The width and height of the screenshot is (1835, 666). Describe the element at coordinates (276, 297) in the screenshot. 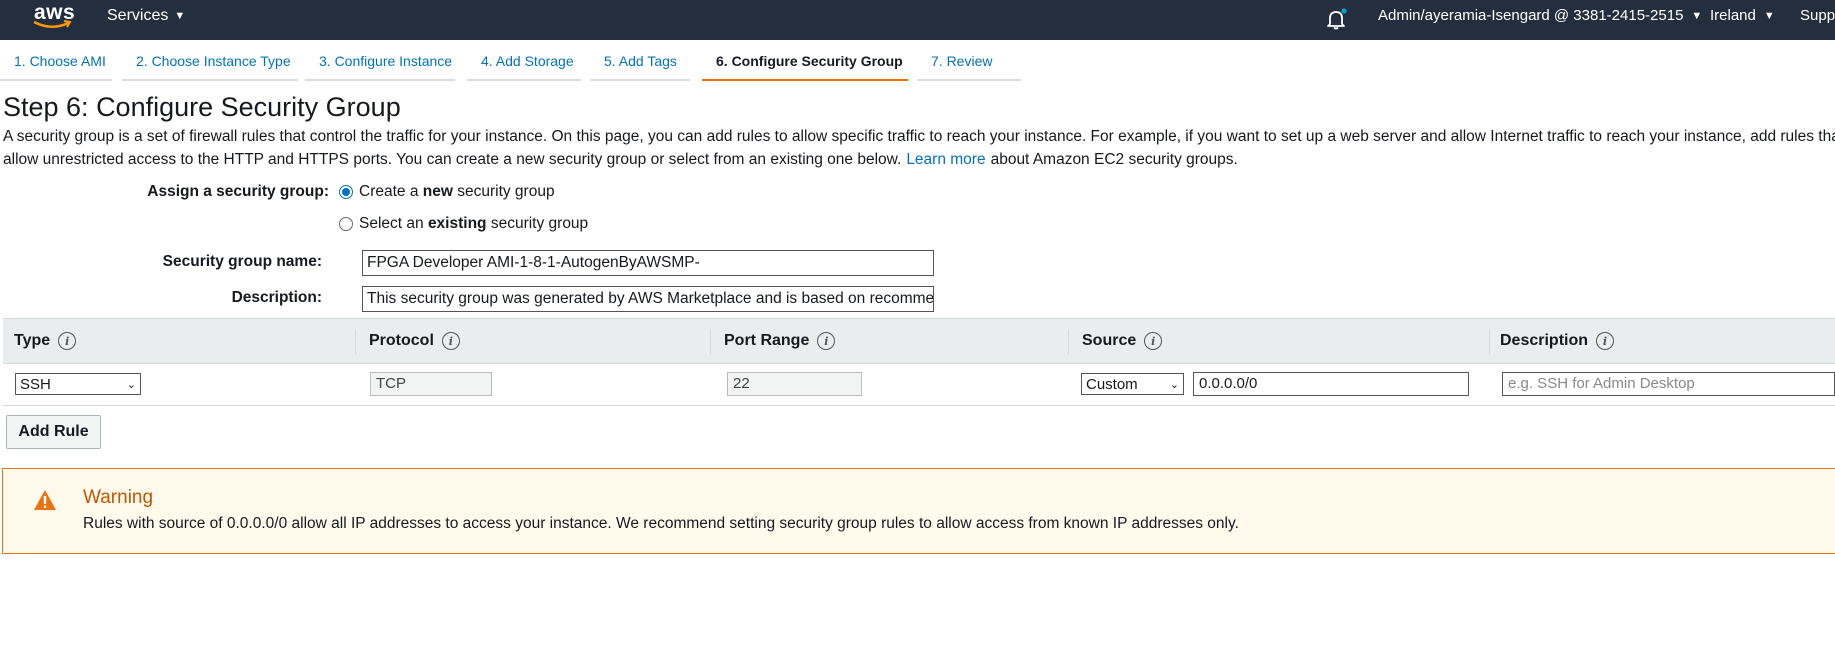

I see `description-label: Description:` at that location.